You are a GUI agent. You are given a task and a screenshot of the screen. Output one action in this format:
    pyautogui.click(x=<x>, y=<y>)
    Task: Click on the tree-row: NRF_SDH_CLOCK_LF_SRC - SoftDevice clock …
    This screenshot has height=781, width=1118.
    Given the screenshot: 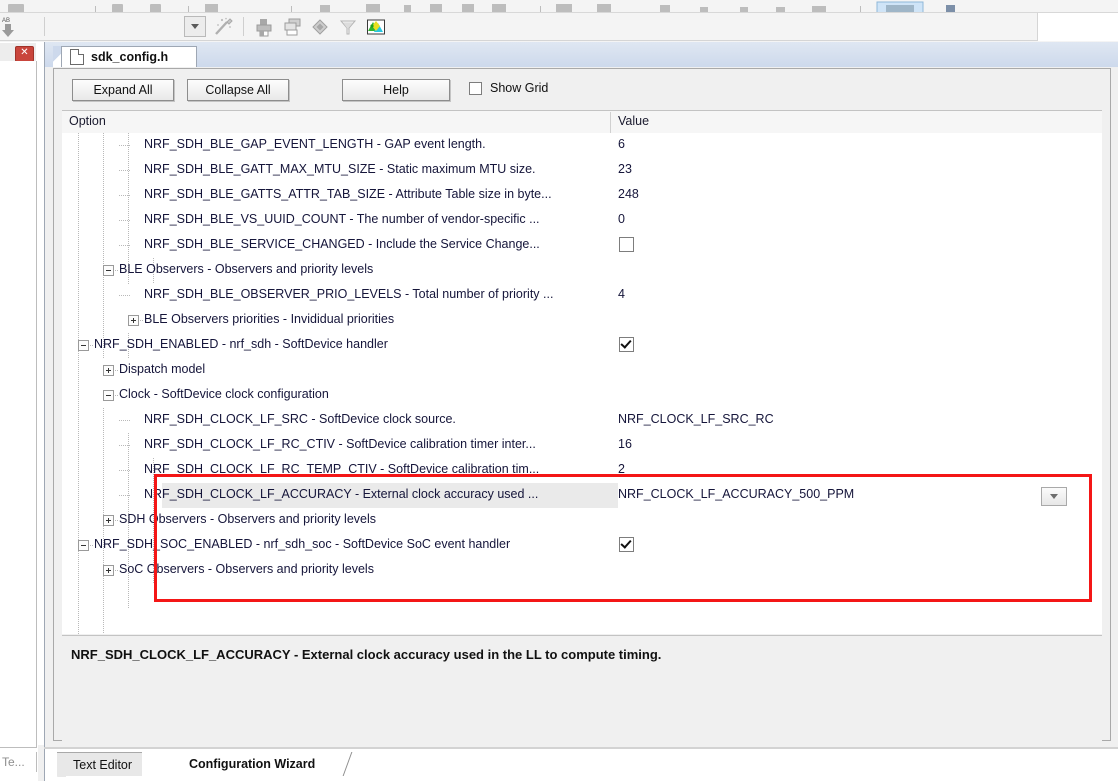 What is the action you would take?
    pyautogui.click(x=582, y=420)
    